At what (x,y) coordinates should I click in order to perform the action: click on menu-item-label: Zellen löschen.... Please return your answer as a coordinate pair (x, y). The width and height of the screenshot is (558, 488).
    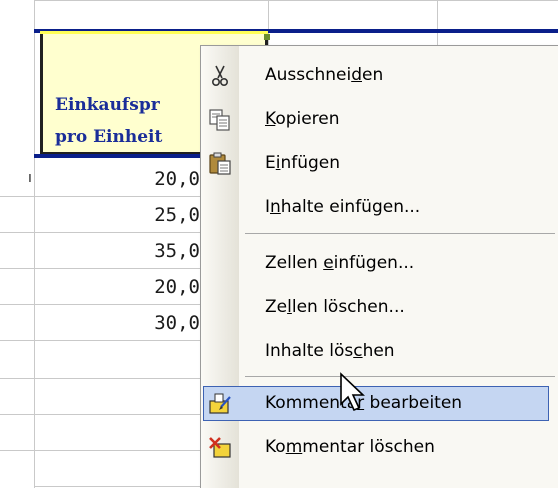
    Looking at the image, I should click on (335, 307).